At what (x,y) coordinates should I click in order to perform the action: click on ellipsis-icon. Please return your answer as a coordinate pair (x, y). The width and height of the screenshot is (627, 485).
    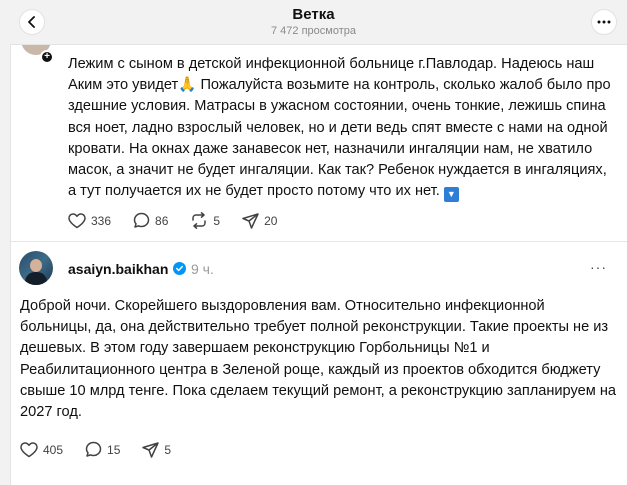
    Looking at the image, I should click on (604, 22).